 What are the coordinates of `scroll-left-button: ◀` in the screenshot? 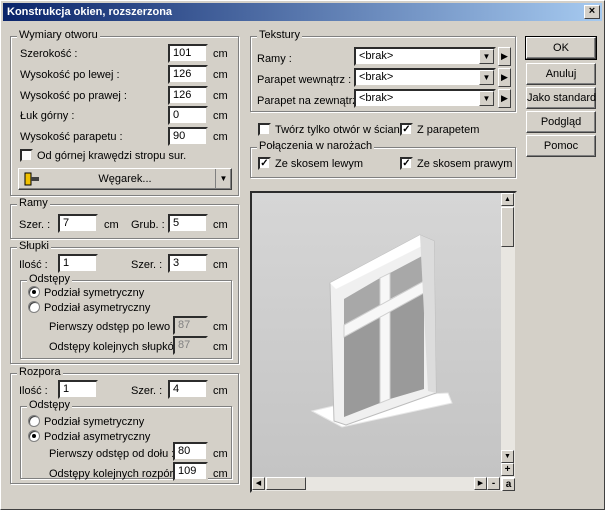 It's located at (258, 483).